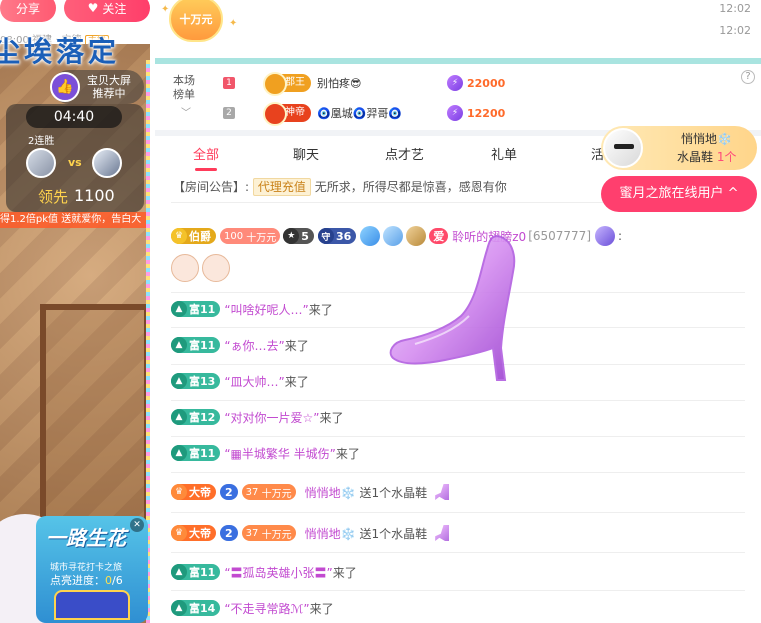  I want to click on tab-indicator, so click(206, 169).